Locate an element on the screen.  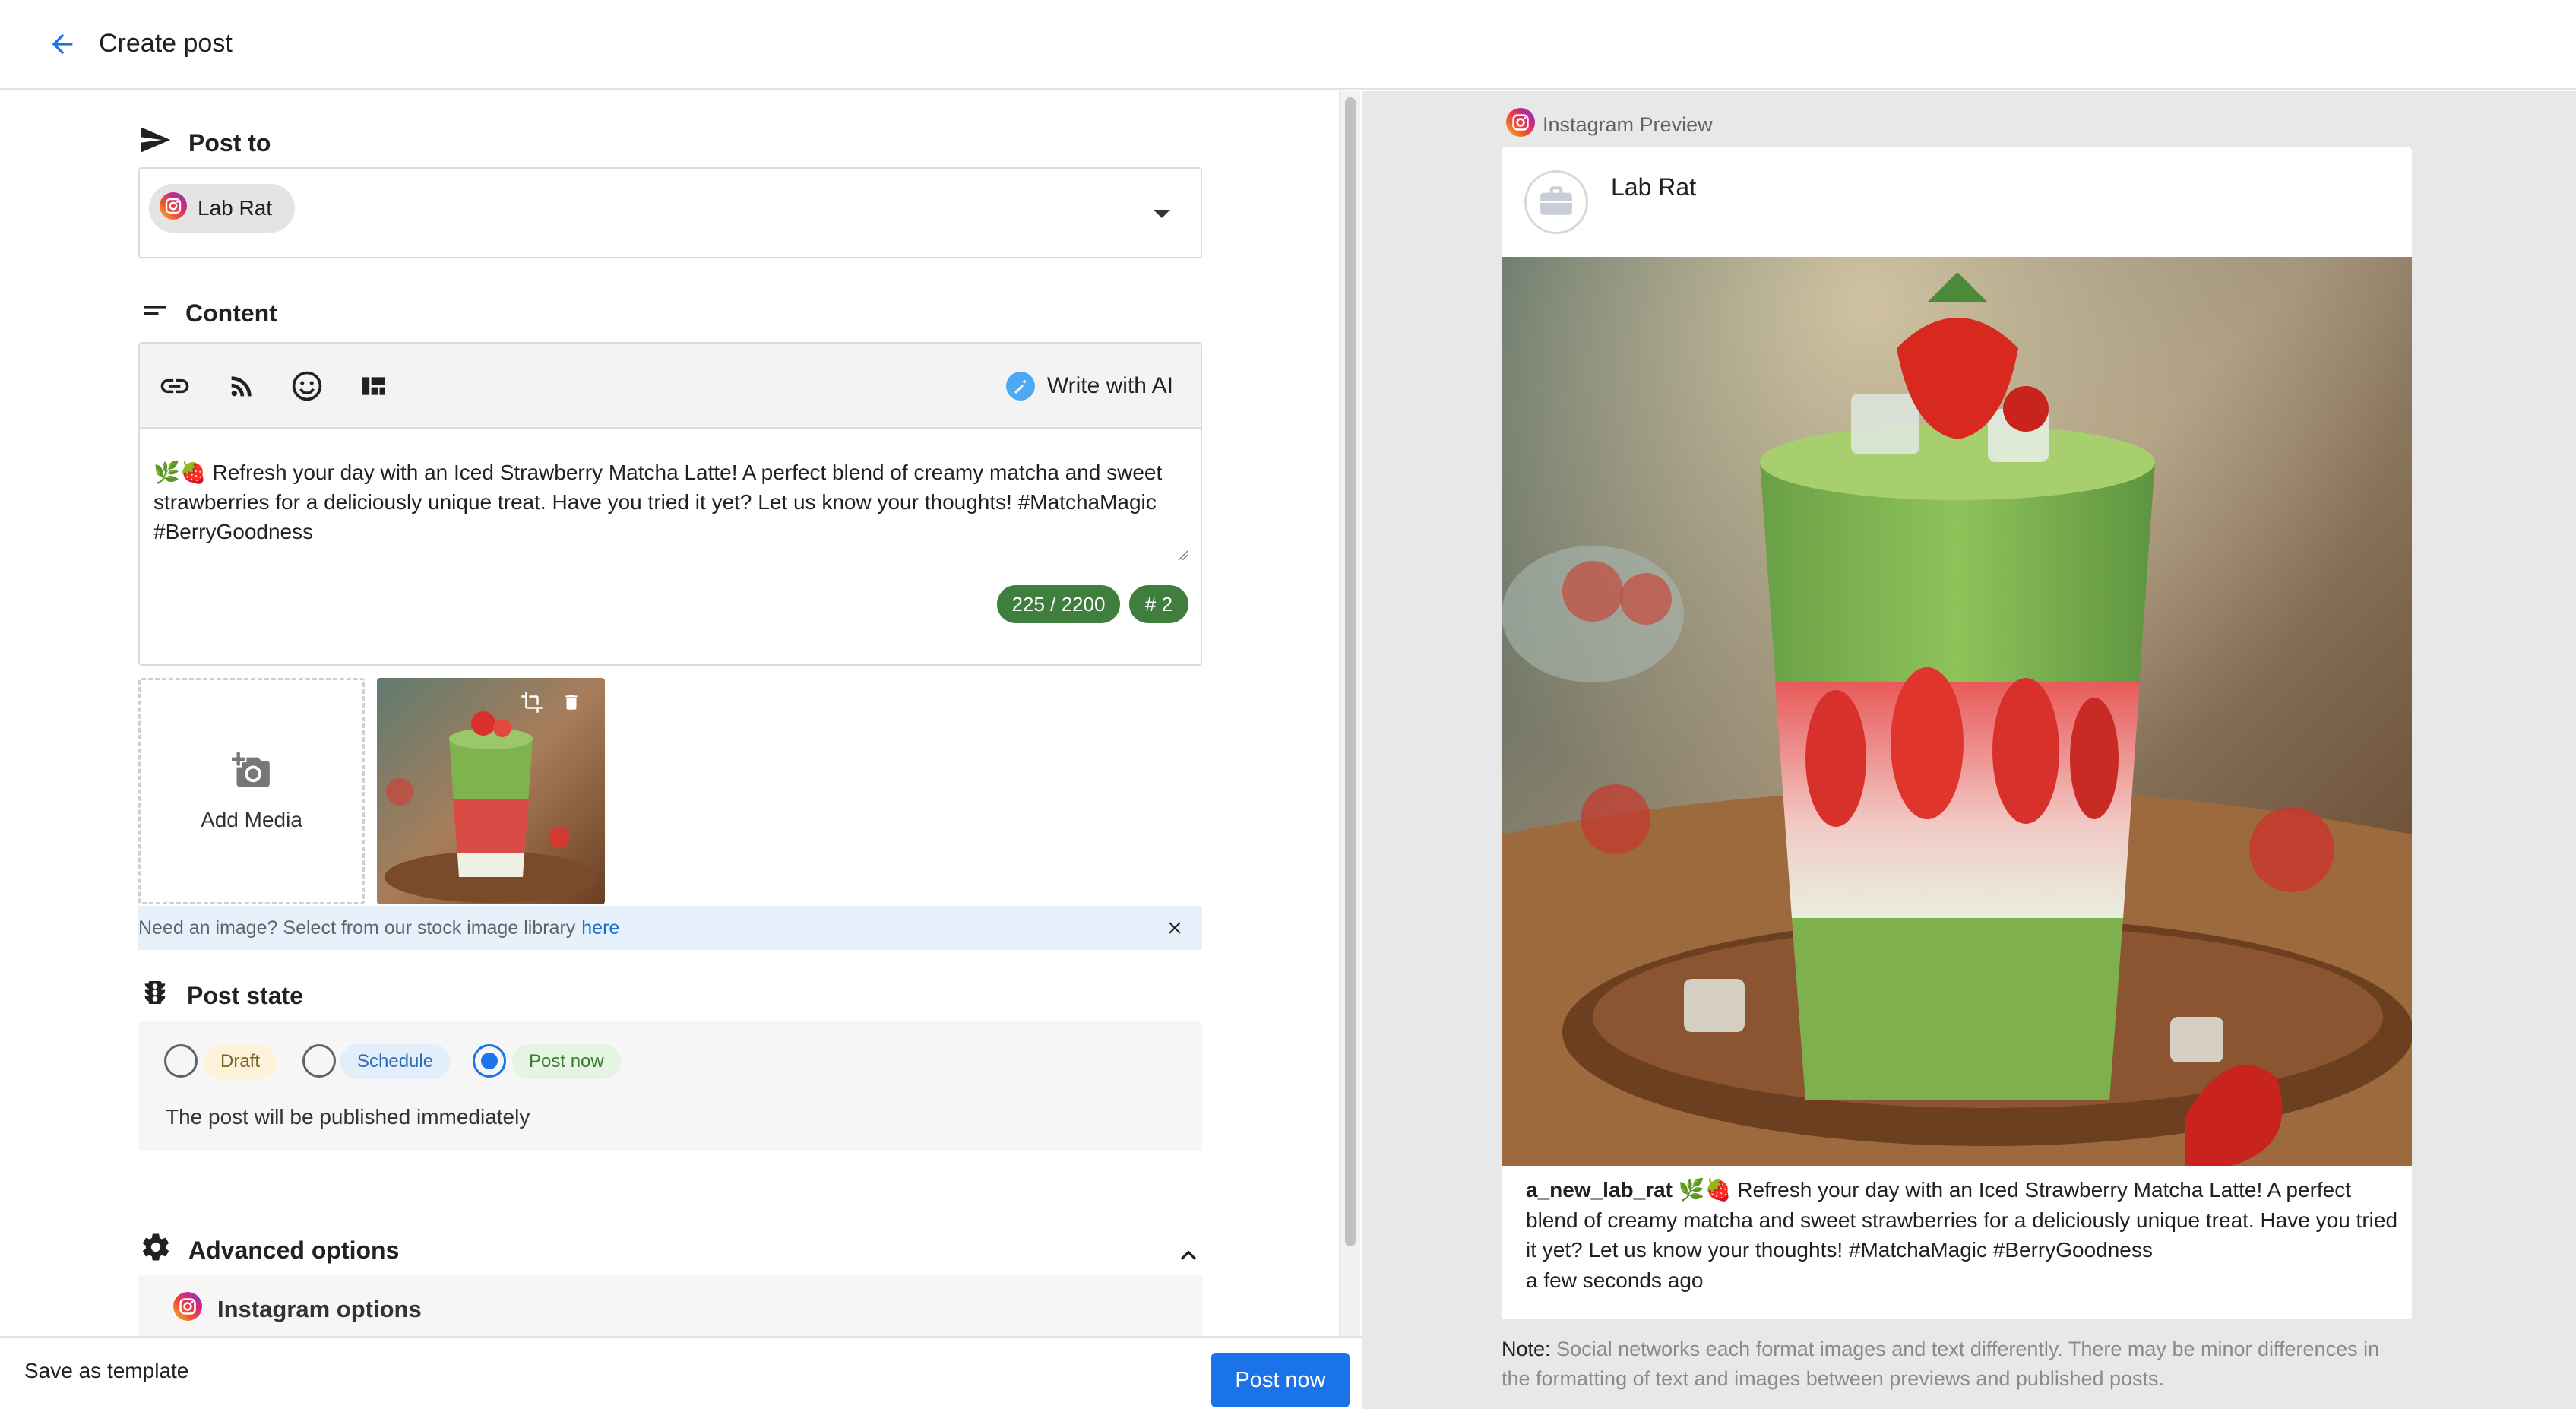
preview-heading: Instagram Preview is located at coordinates (1610, 125).